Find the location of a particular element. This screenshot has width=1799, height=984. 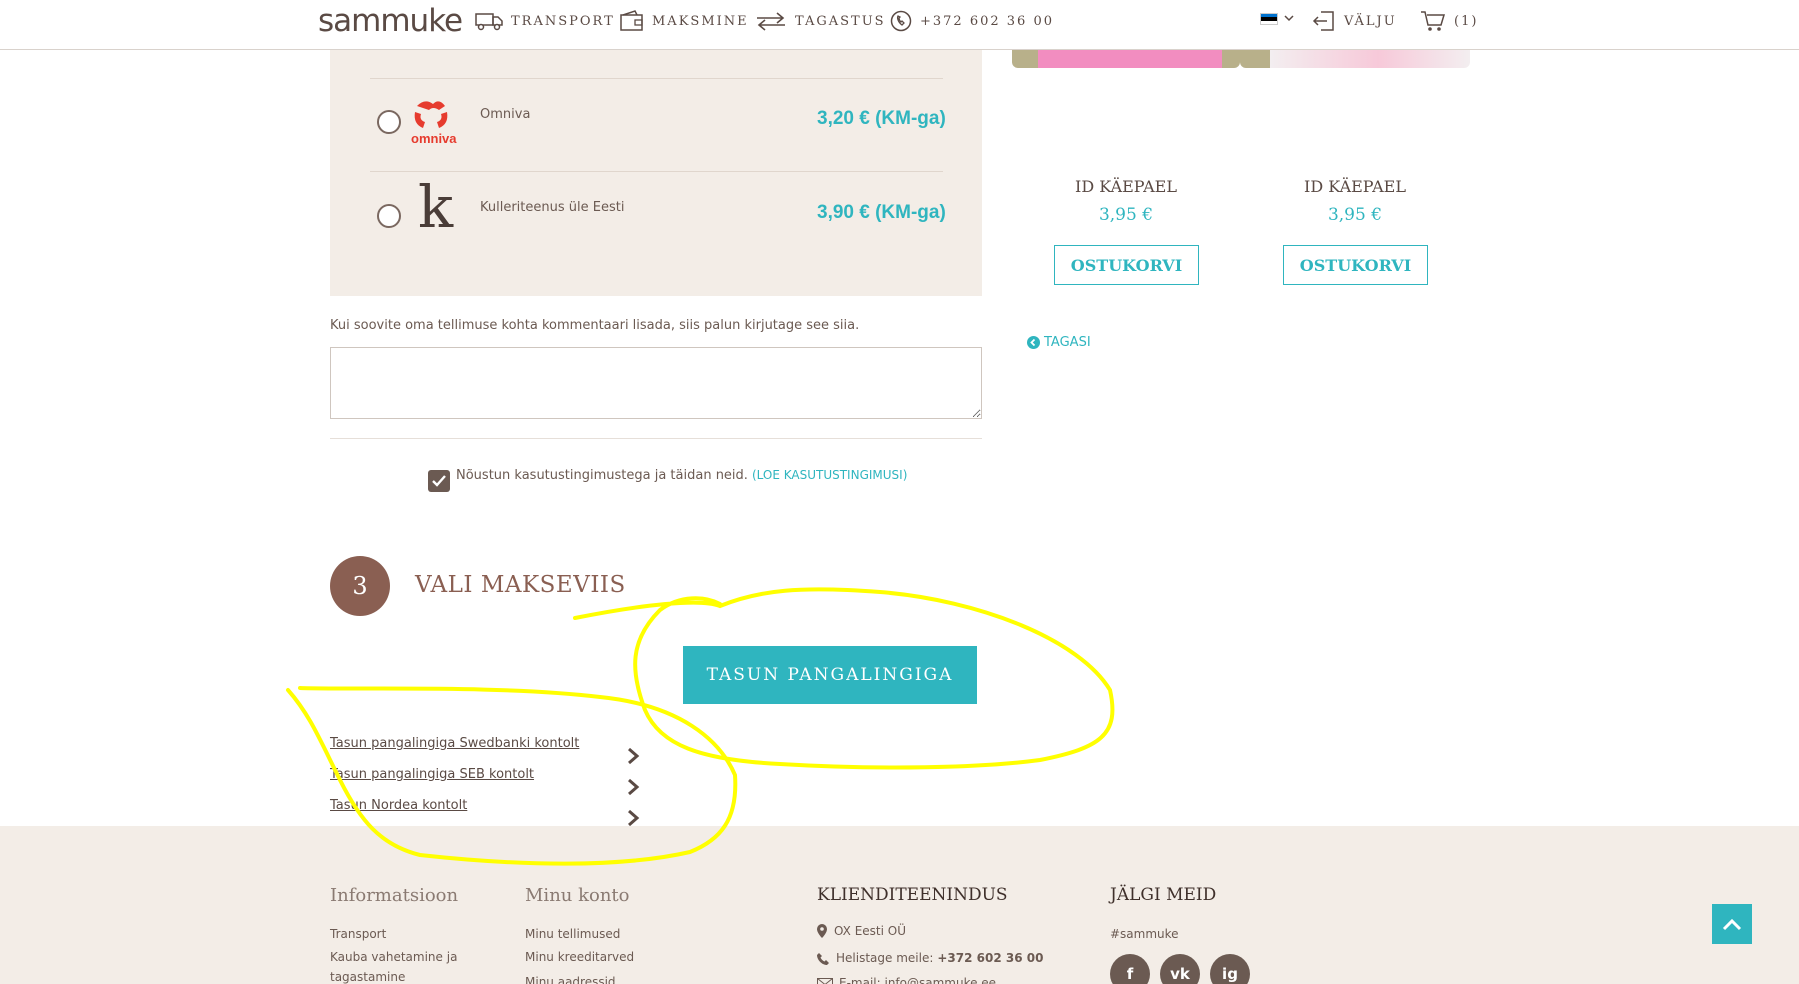

site-logo: sammuke is located at coordinates (390, 21).